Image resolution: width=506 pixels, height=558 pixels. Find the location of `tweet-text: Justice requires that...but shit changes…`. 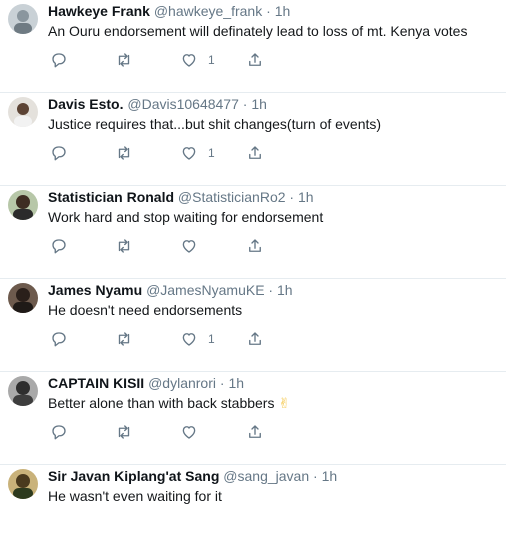

tweet-text: Justice requires that...but shit changes… is located at coordinates (215, 124).